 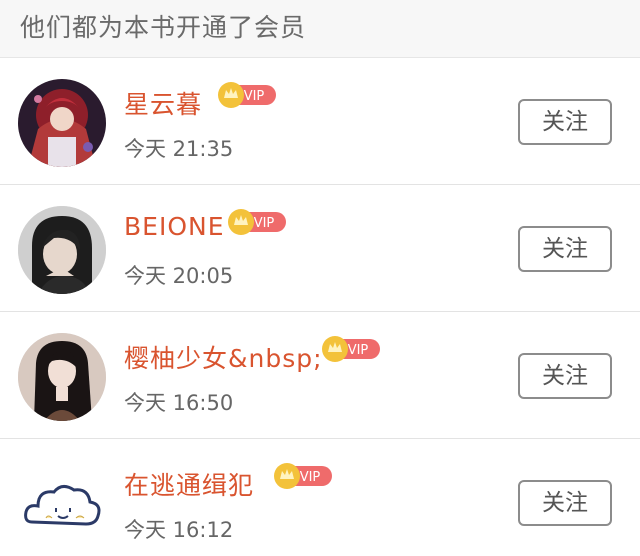 What do you see at coordinates (179, 403) in the screenshot?
I see `timestamp: 今天 16:50` at bounding box center [179, 403].